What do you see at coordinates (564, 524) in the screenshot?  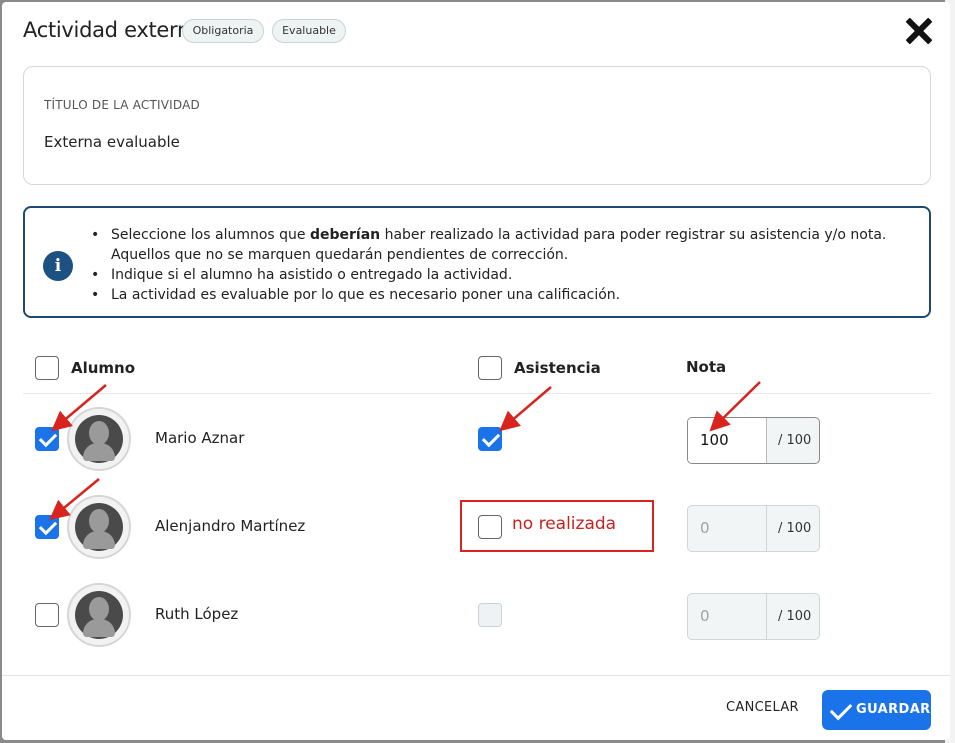 I see `annotation-text: no realizada` at bounding box center [564, 524].